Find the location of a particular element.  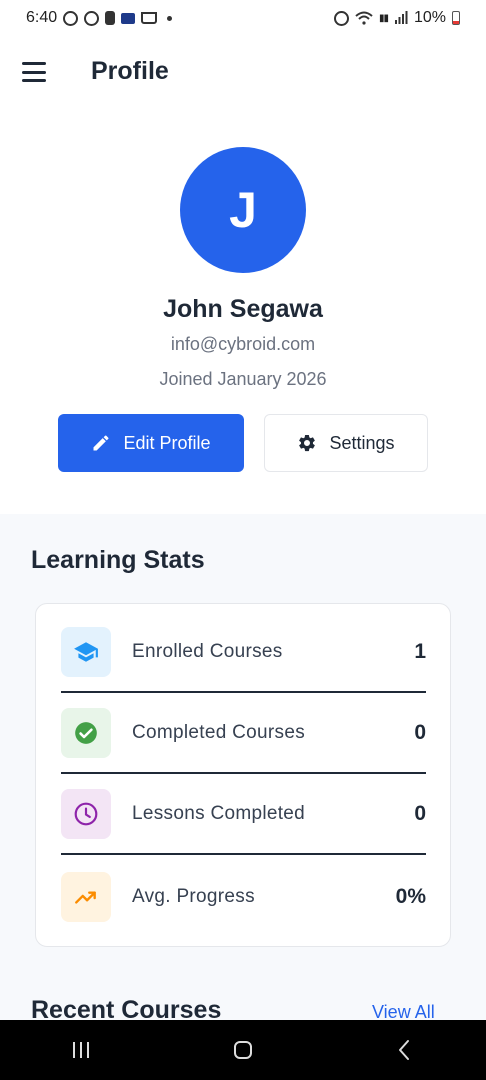

dot-icon is located at coordinates (170, 18).